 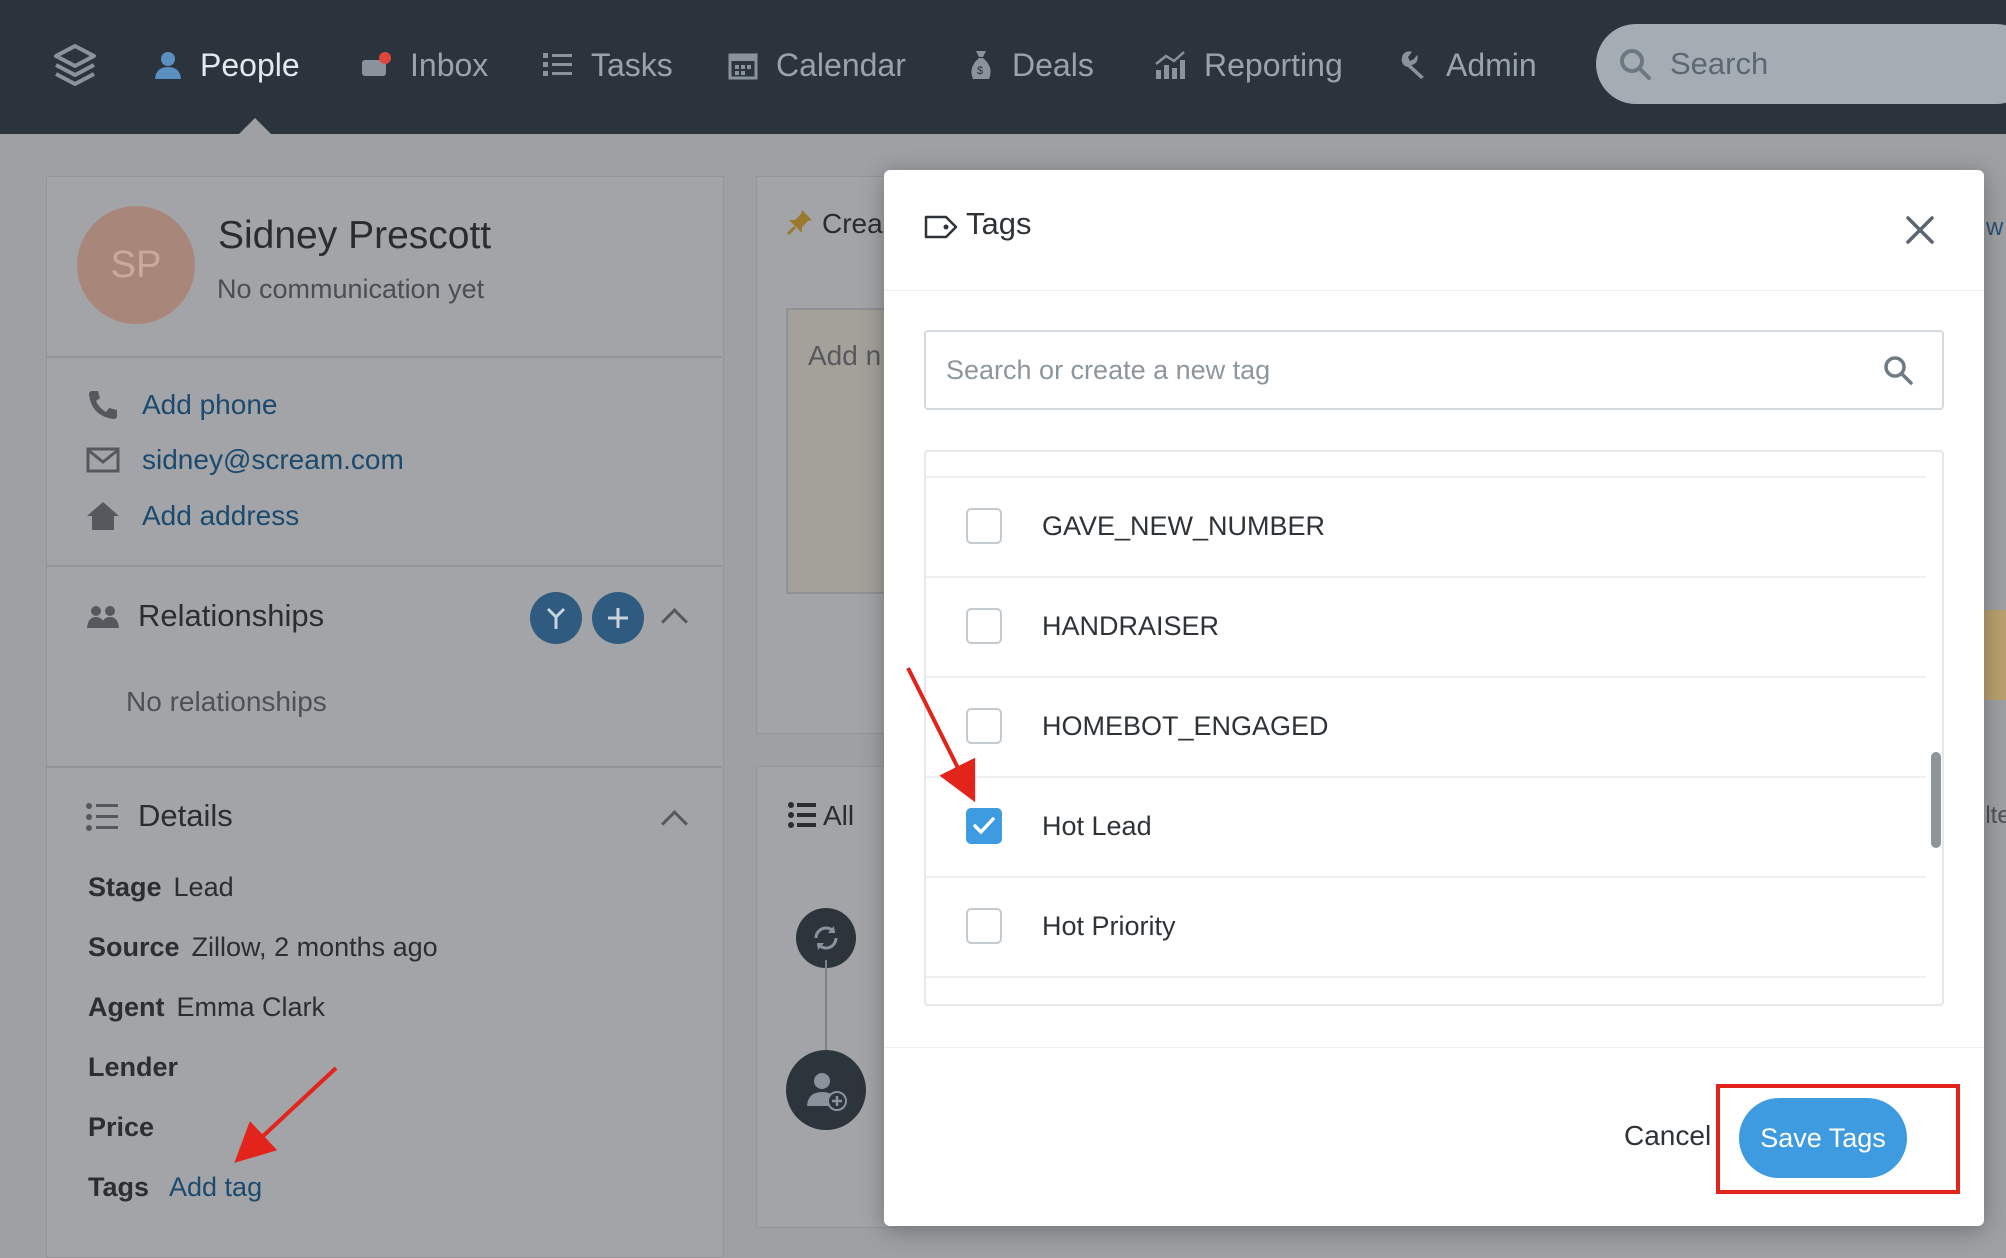 I want to click on arrow-to-add-tag, so click(x=286, y=1114).